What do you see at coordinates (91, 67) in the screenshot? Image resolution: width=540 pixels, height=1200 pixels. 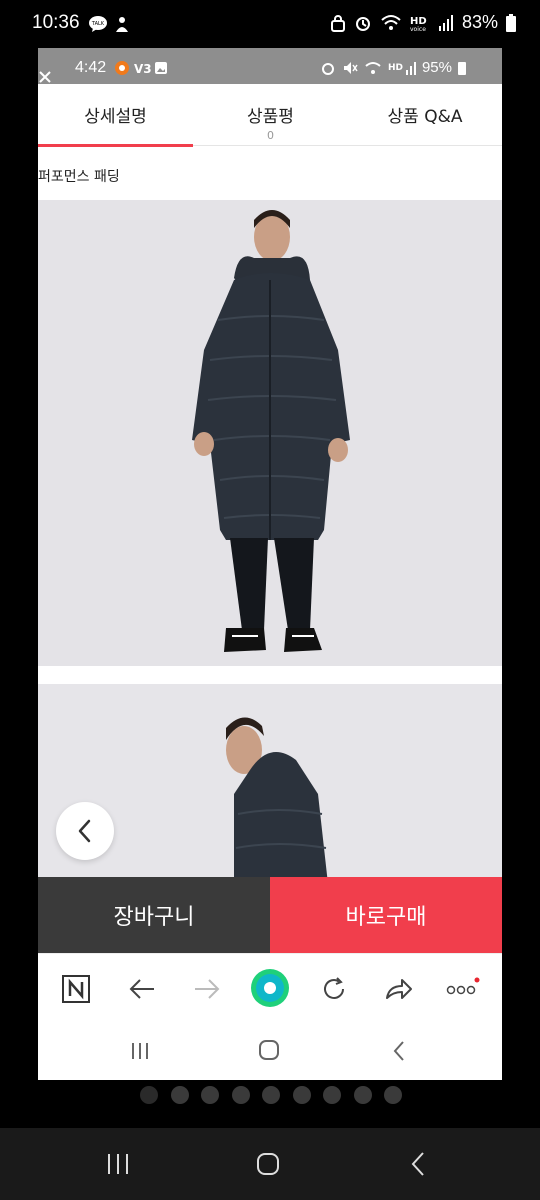 I see `inner-status-time: 4:42` at bounding box center [91, 67].